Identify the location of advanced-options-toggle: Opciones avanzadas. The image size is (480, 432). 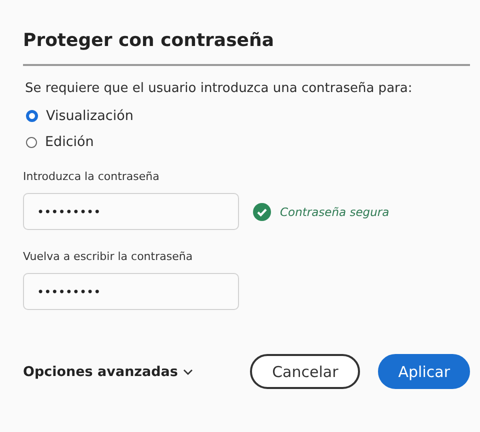
(108, 372).